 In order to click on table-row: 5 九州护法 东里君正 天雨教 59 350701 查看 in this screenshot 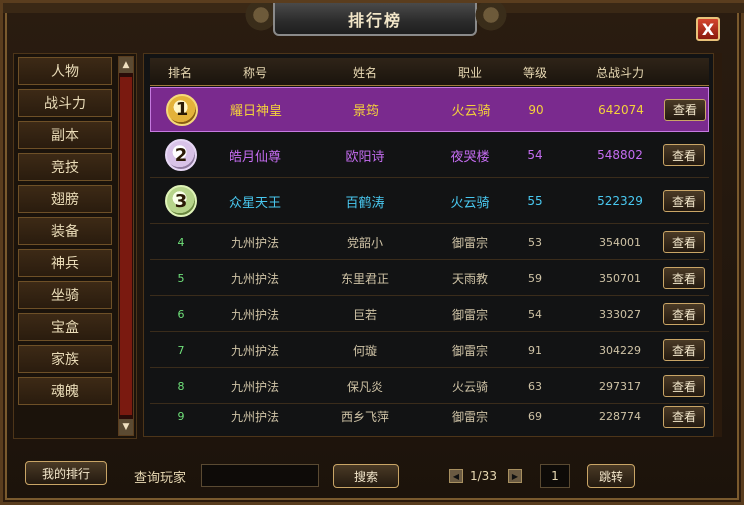, I will do `click(429, 278)`.